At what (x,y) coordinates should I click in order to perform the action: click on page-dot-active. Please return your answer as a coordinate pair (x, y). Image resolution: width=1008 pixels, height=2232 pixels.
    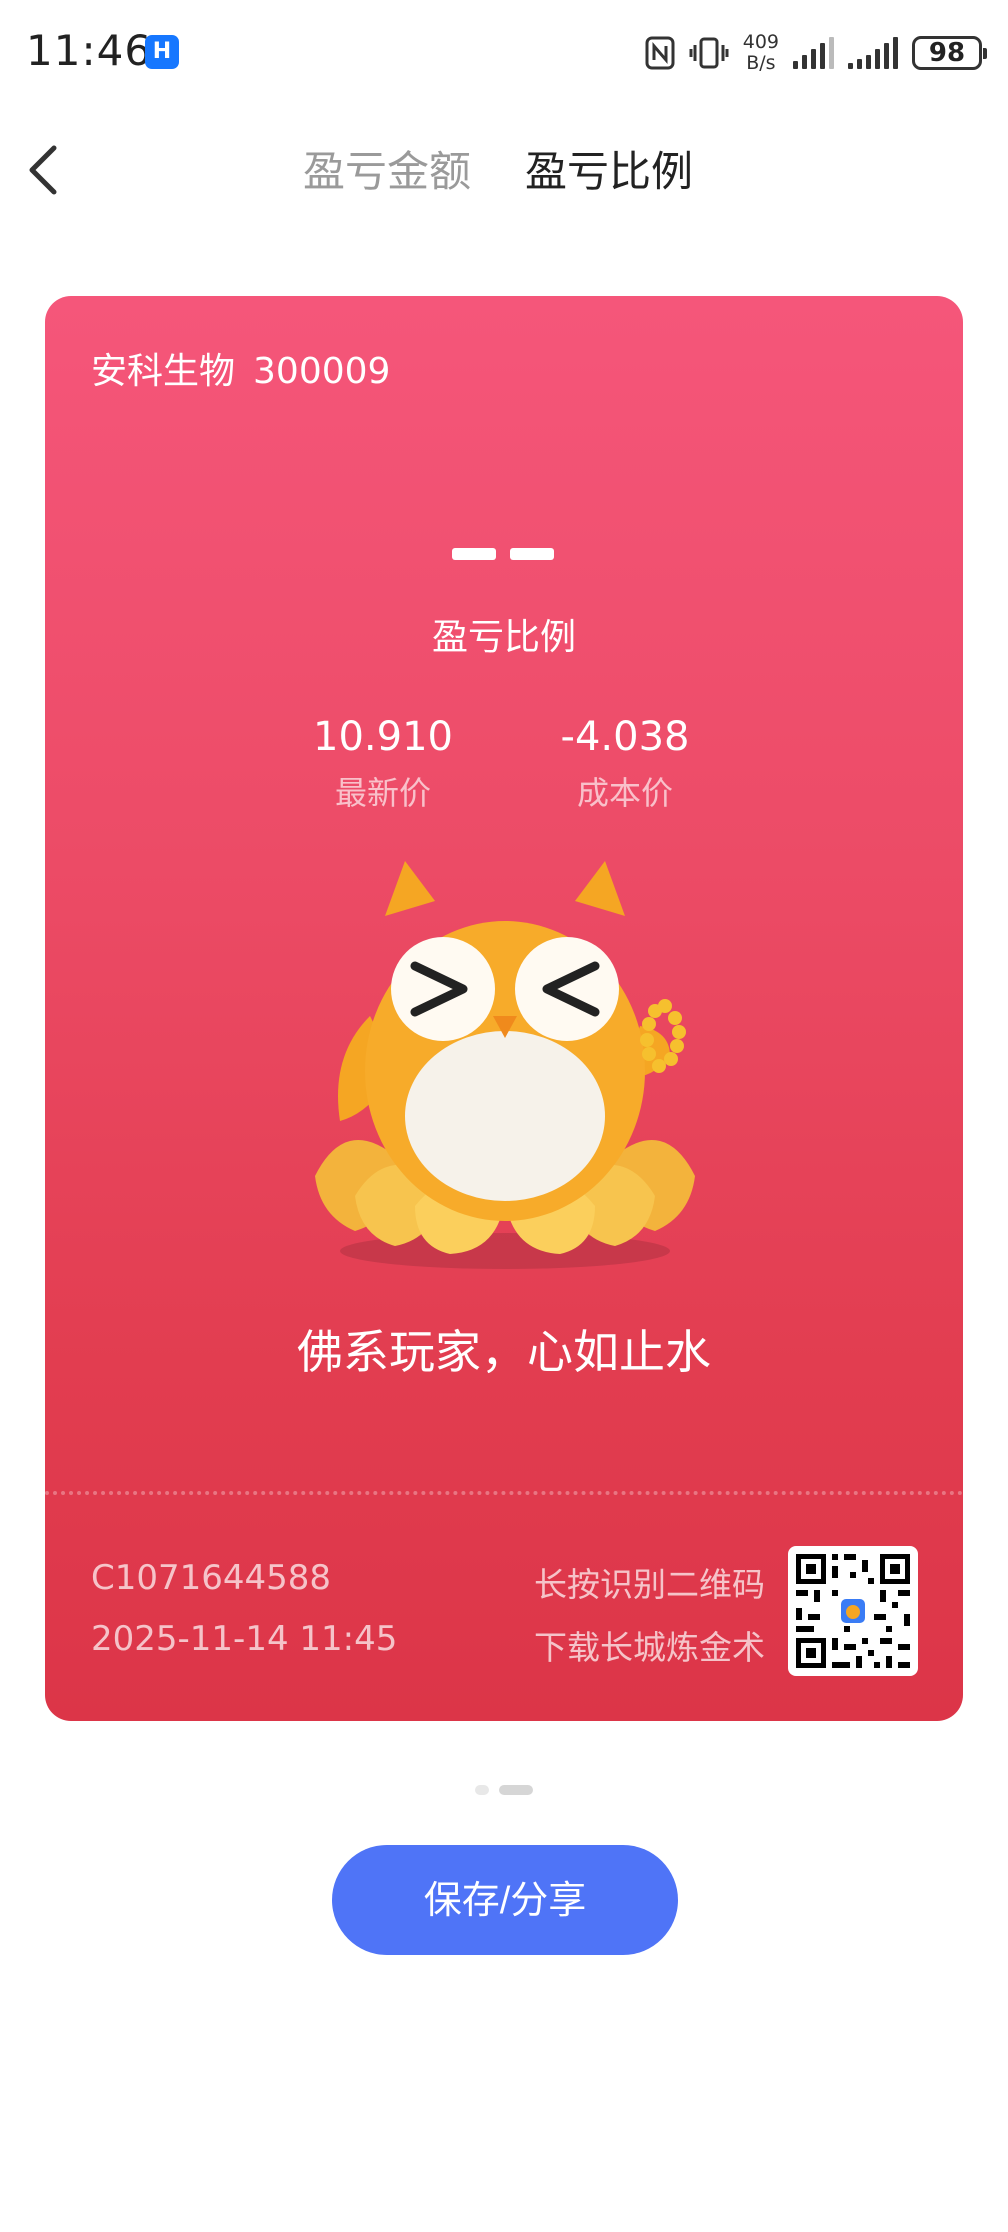
    Looking at the image, I should click on (516, 1790).